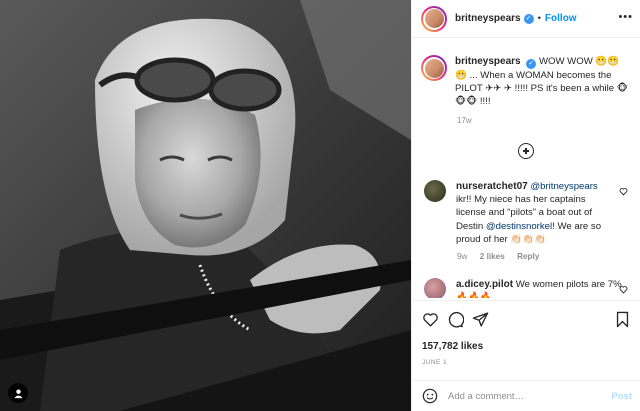 This screenshot has width=640, height=411. I want to click on comment-input, so click(523, 396).